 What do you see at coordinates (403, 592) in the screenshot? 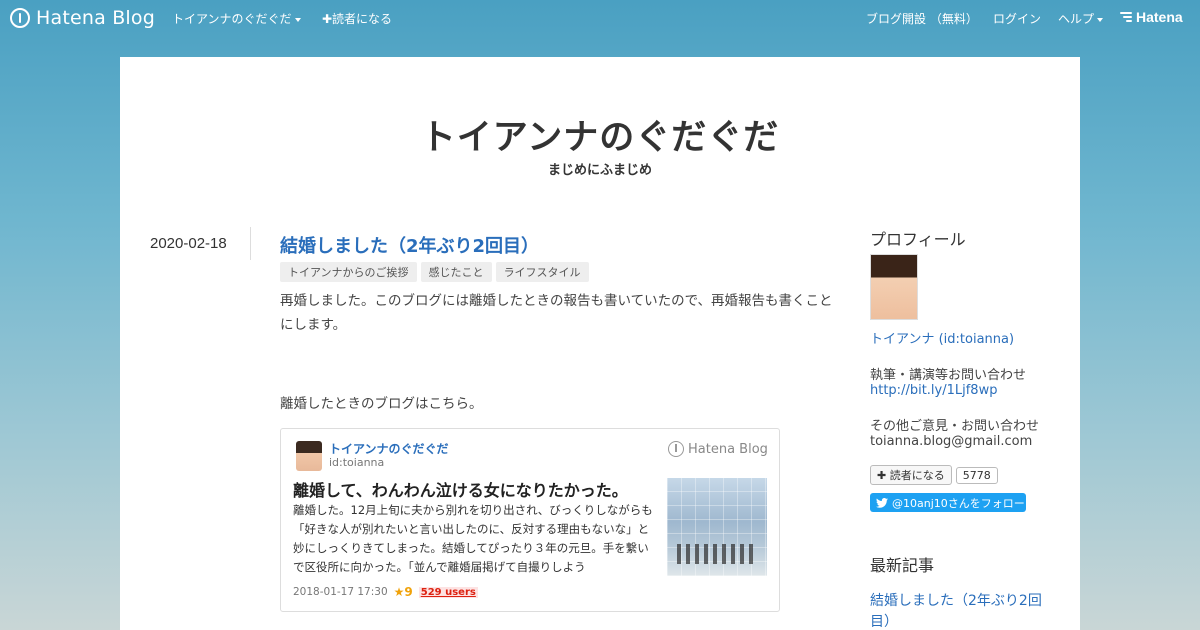
I see `star-count: ★9` at bounding box center [403, 592].